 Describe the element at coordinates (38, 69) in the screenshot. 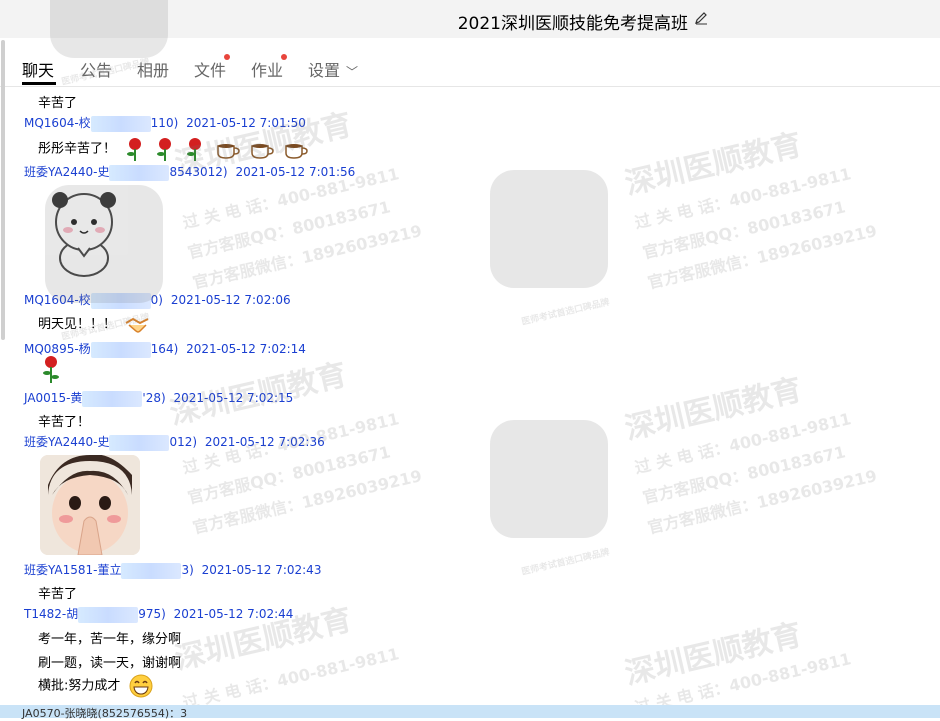

I see `tab-chat: 聊天` at that location.